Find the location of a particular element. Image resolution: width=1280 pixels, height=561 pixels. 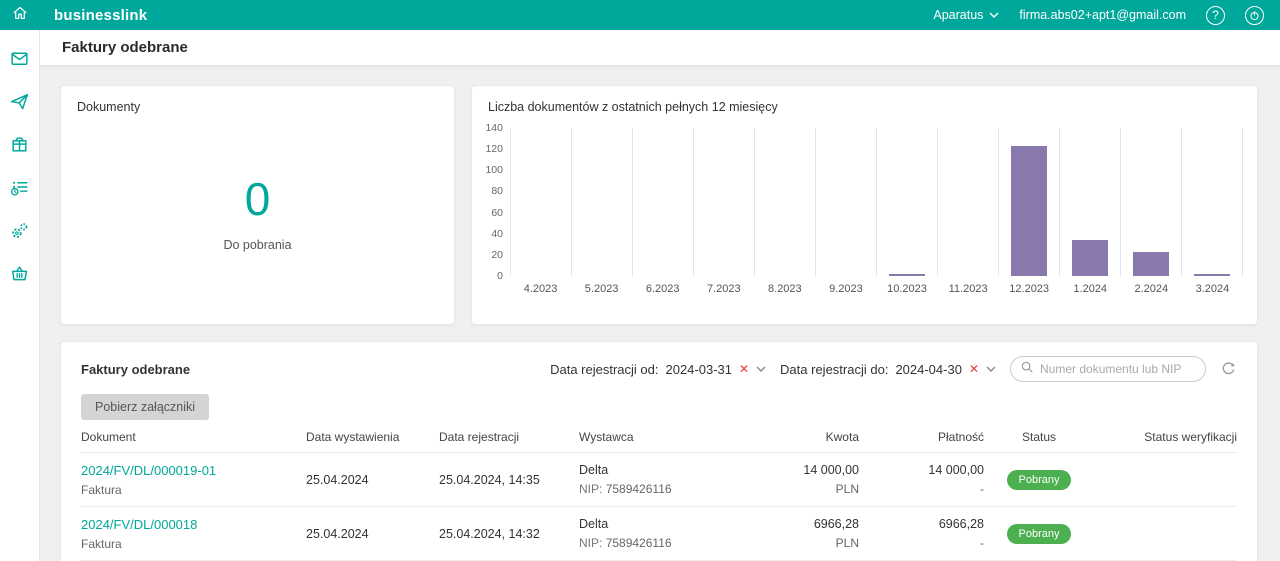

currency: PLN is located at coordinates (847, 489).